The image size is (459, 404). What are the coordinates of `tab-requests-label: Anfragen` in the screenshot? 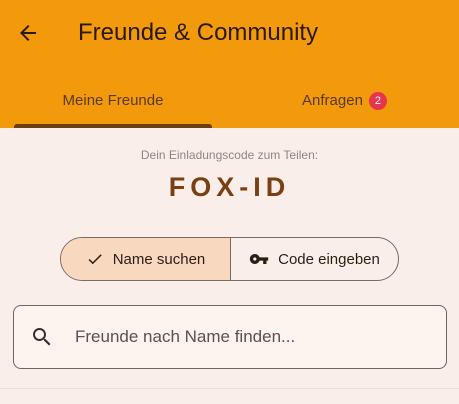 It's located at (332, 100).